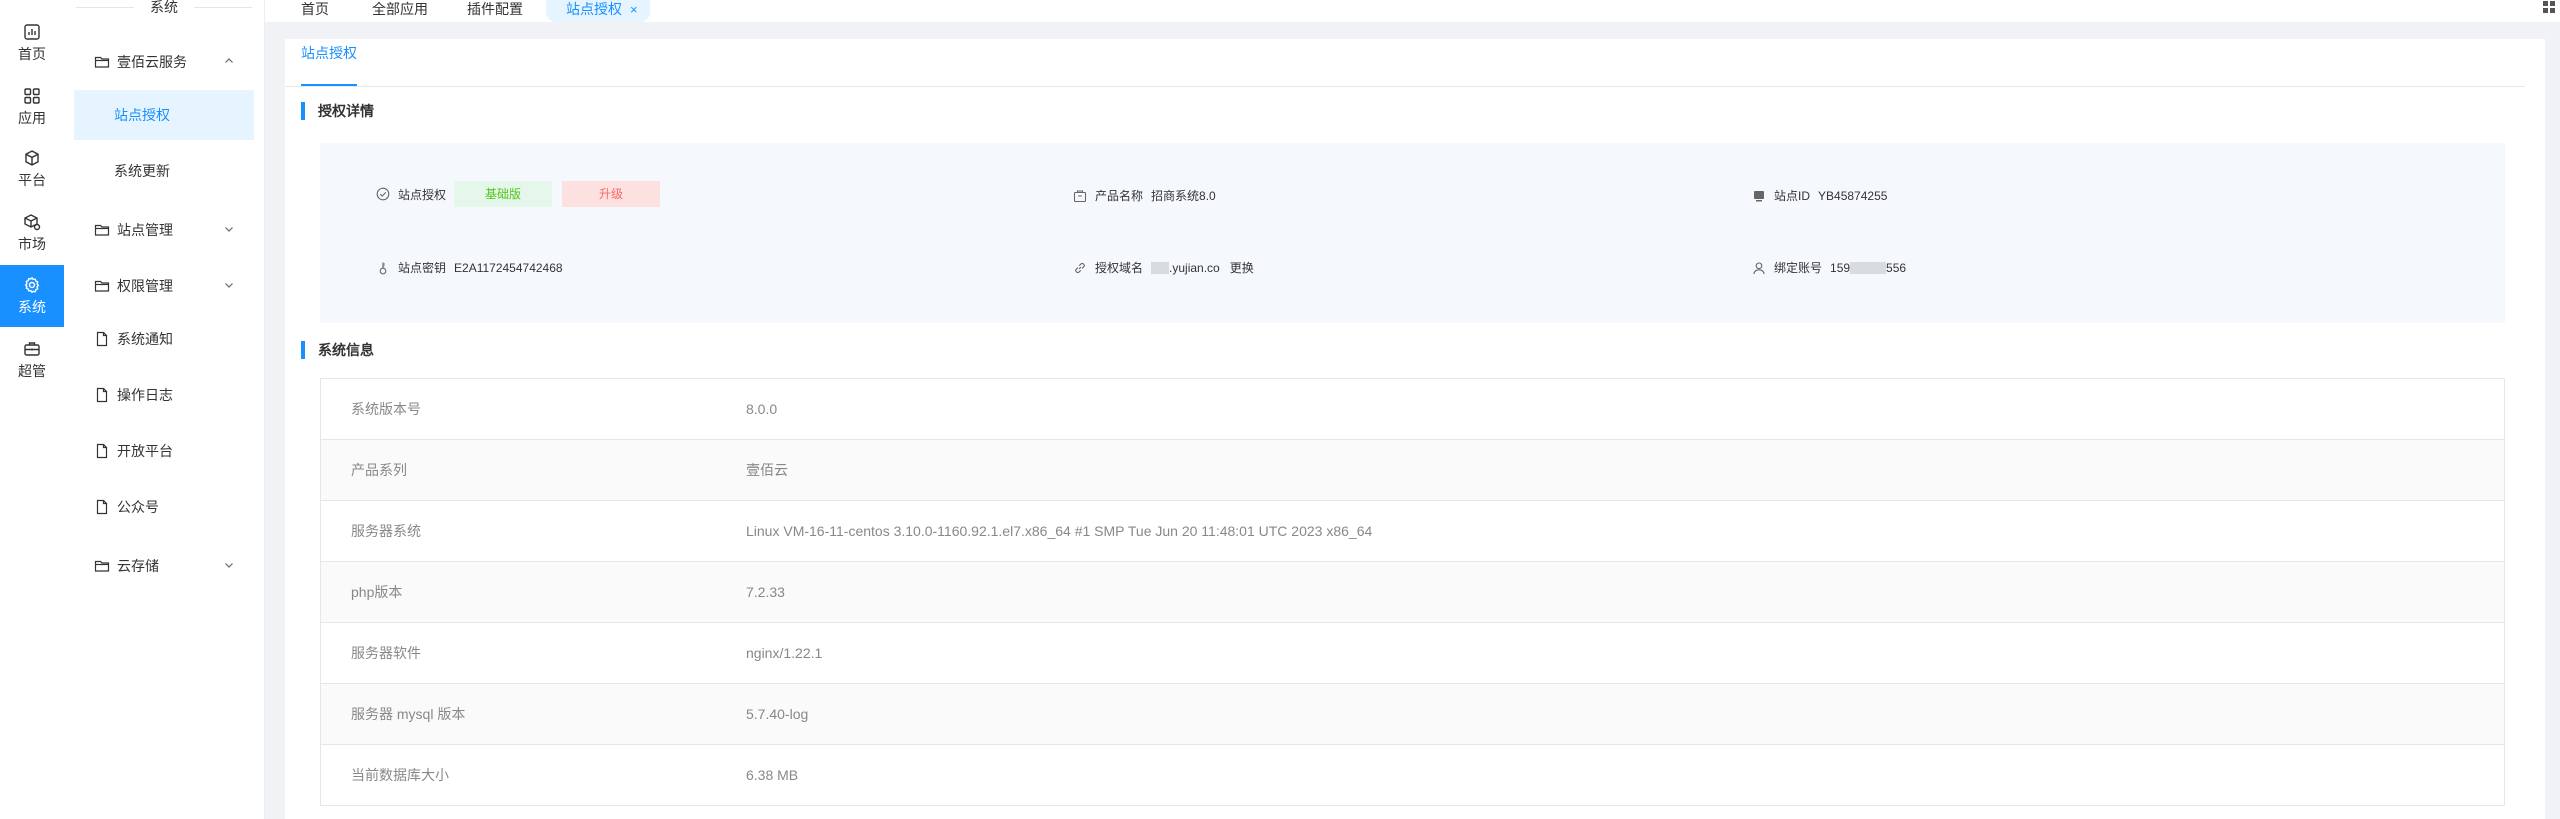  What do you see at coordinates (138, 566) in the screenshot?
I see `submenu-group-label: 云存储` at bounding box center [138, 566].